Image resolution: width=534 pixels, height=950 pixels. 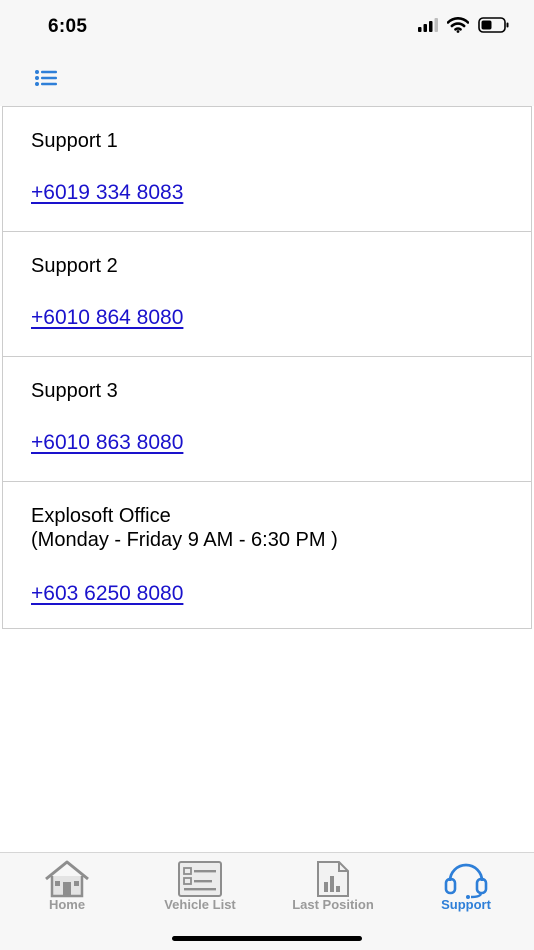 I want to click on report-chart-icon, so click(x=333, y=879).